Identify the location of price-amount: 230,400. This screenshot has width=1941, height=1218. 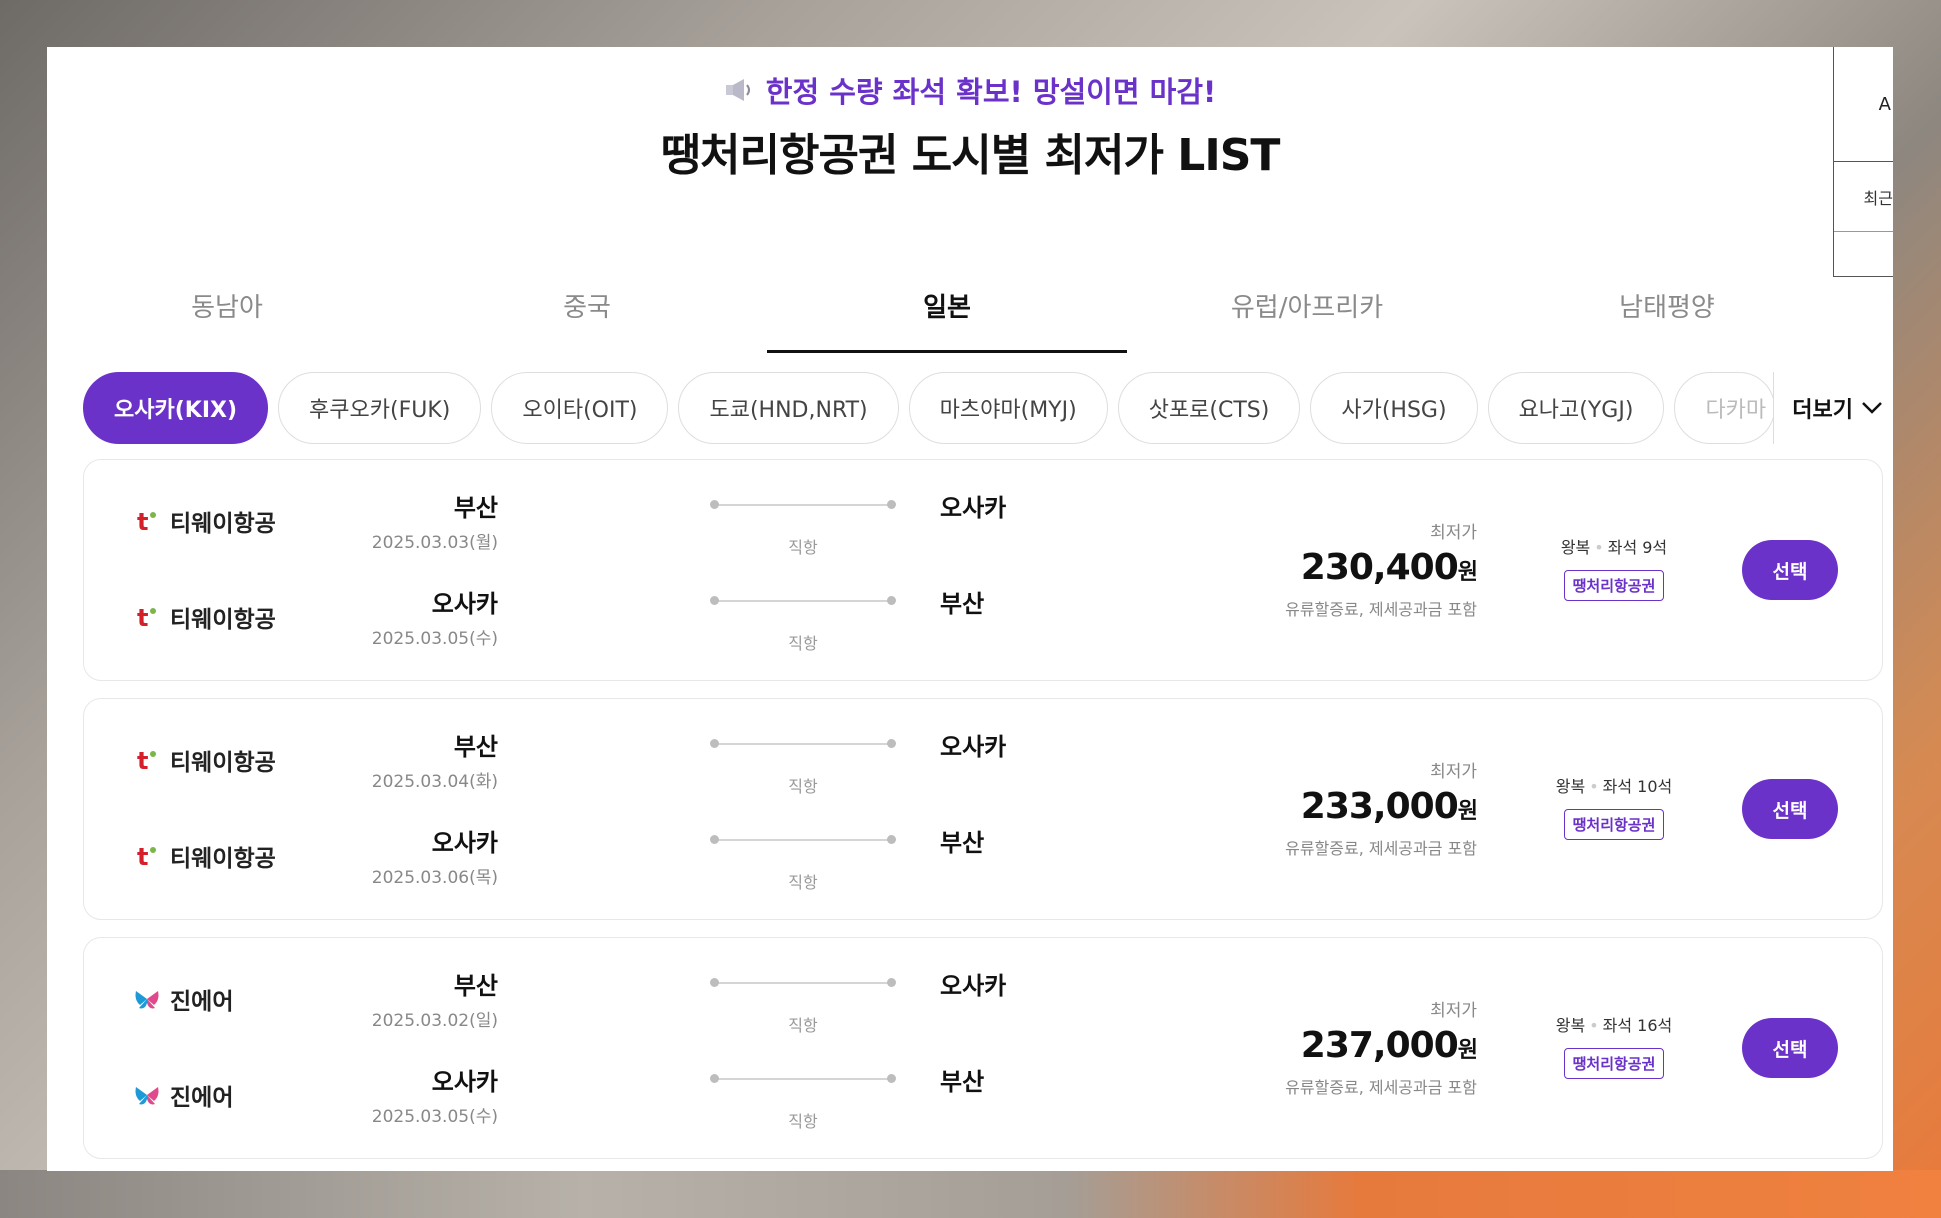
(1379, 567).